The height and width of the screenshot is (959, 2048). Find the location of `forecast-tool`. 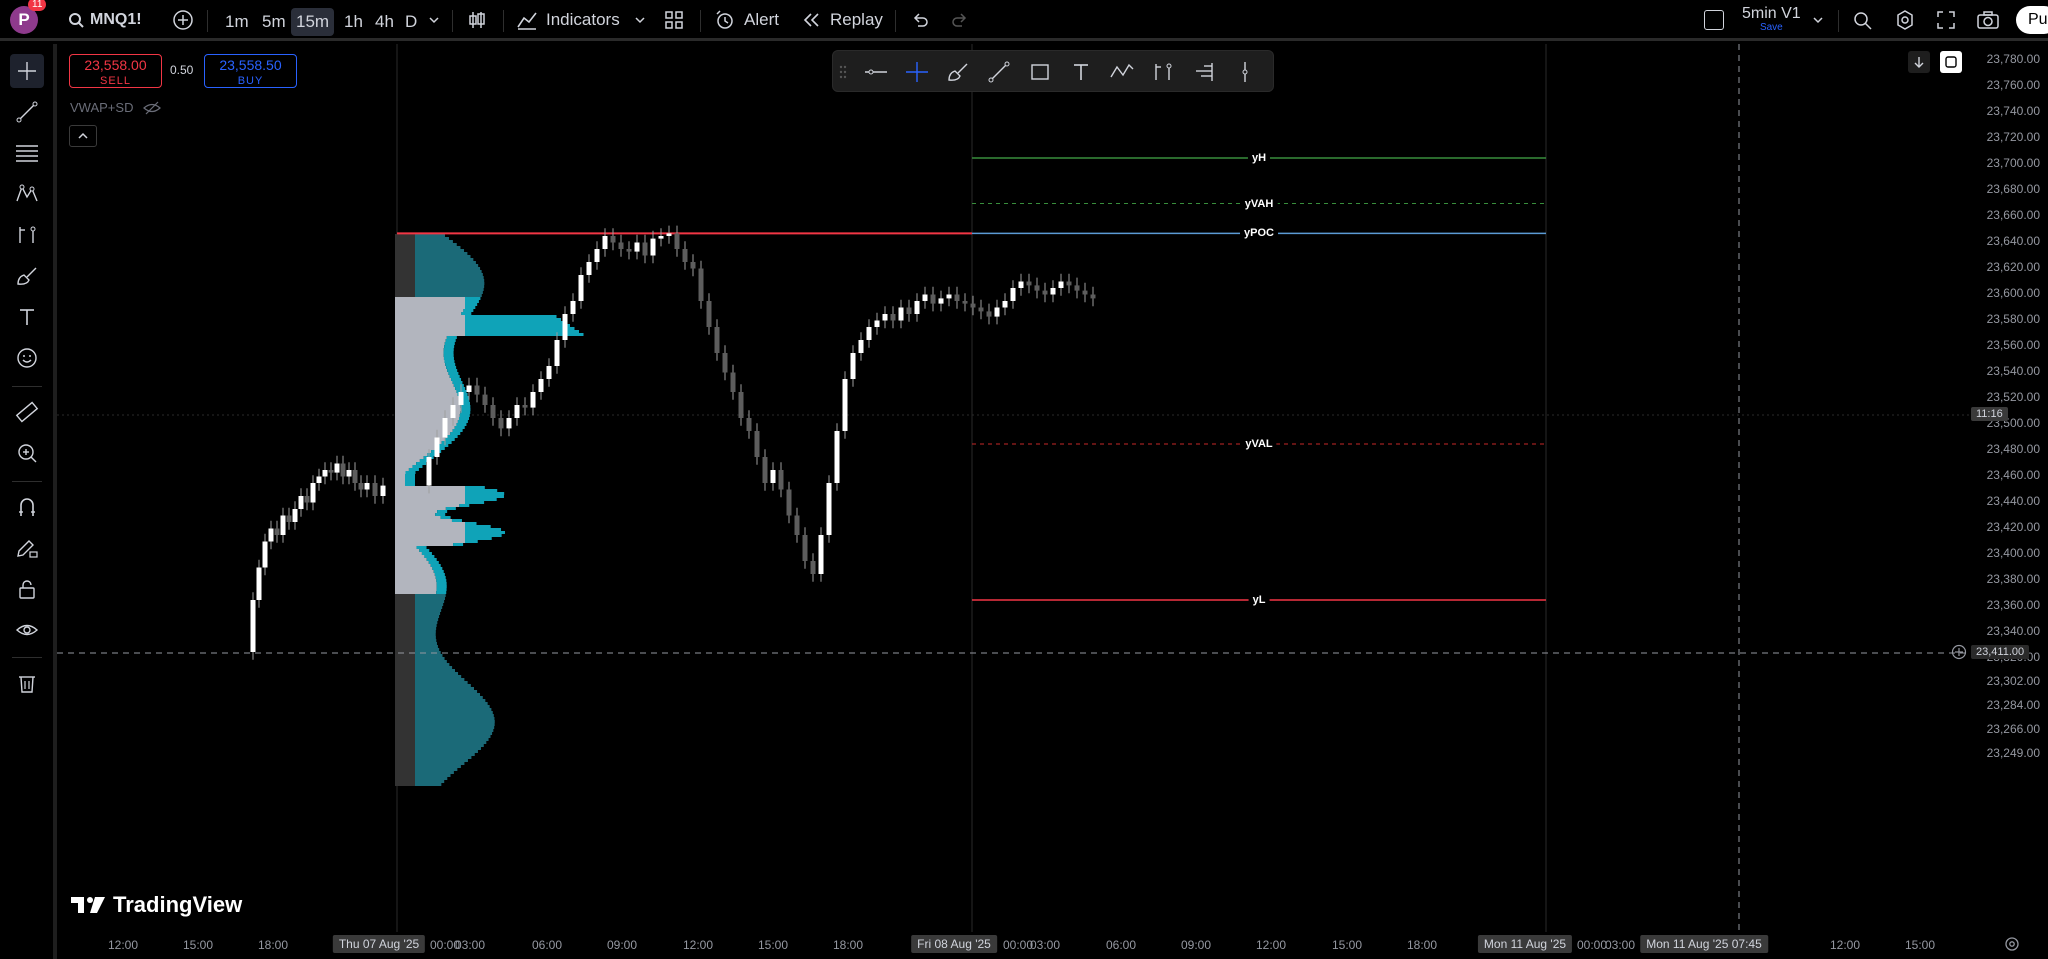

forecast-tool is located at coordinates (27, 235).